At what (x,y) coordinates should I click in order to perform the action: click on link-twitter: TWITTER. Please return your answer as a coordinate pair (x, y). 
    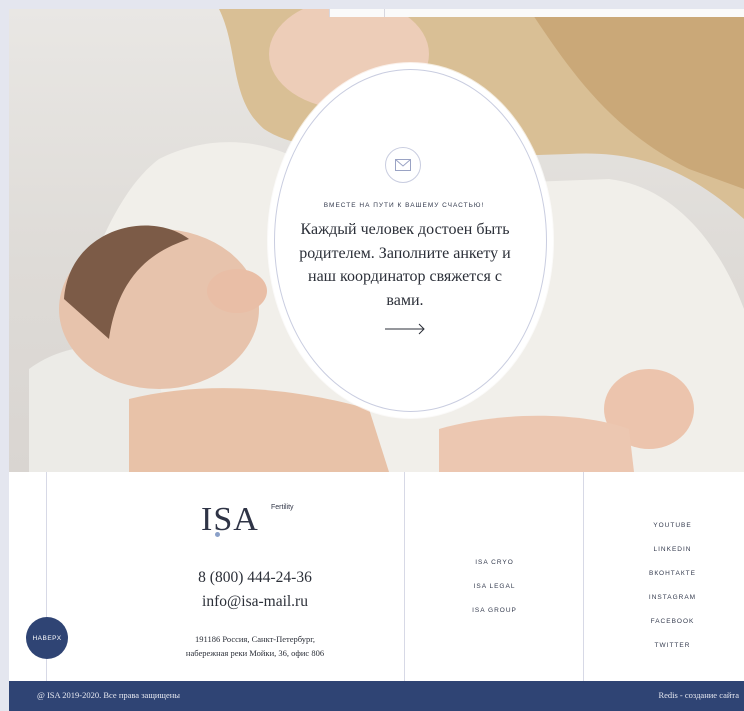
    Looking at the image, I should click on (663, 652).